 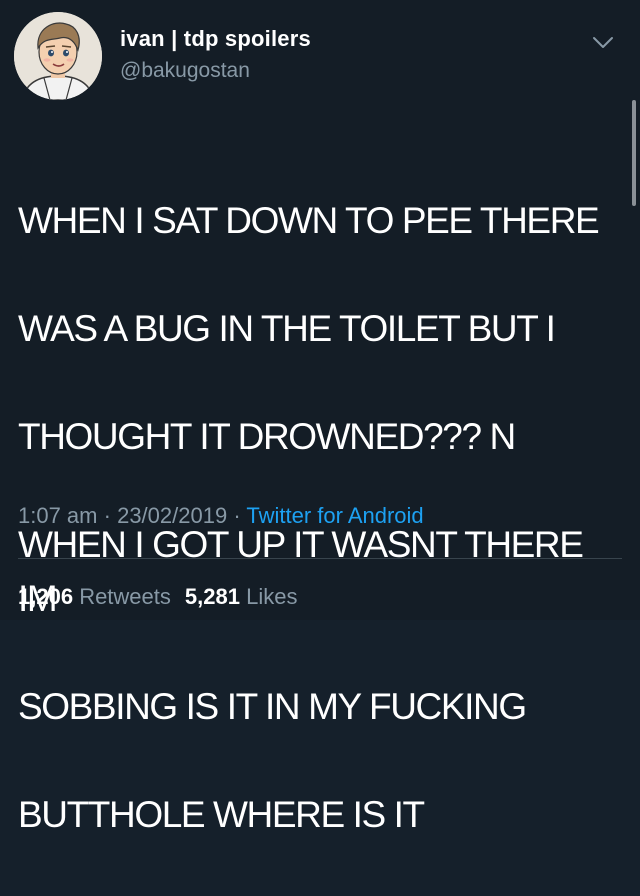 I want to click on avatar-illustration-icon, so click(x=58, y=56).